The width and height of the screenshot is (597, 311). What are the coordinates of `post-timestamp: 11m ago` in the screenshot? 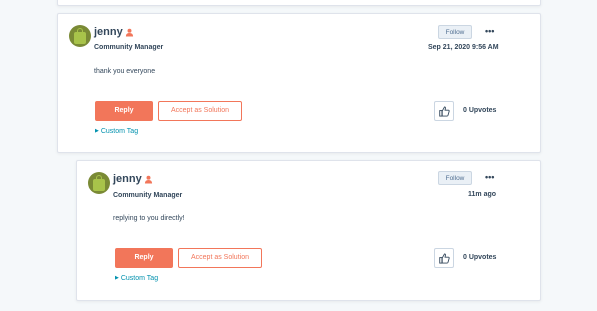 It's located at (482, 194).